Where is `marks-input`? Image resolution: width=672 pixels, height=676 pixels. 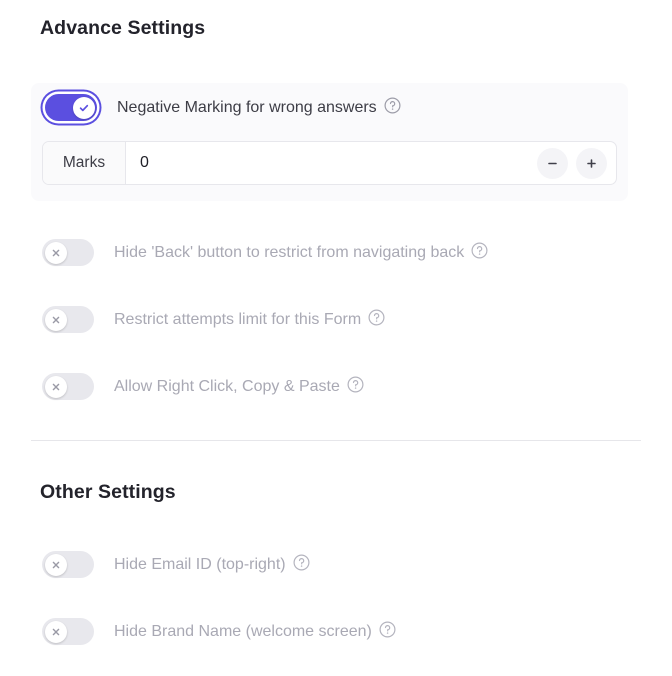 marks-input is located at coordinates (331, 163).